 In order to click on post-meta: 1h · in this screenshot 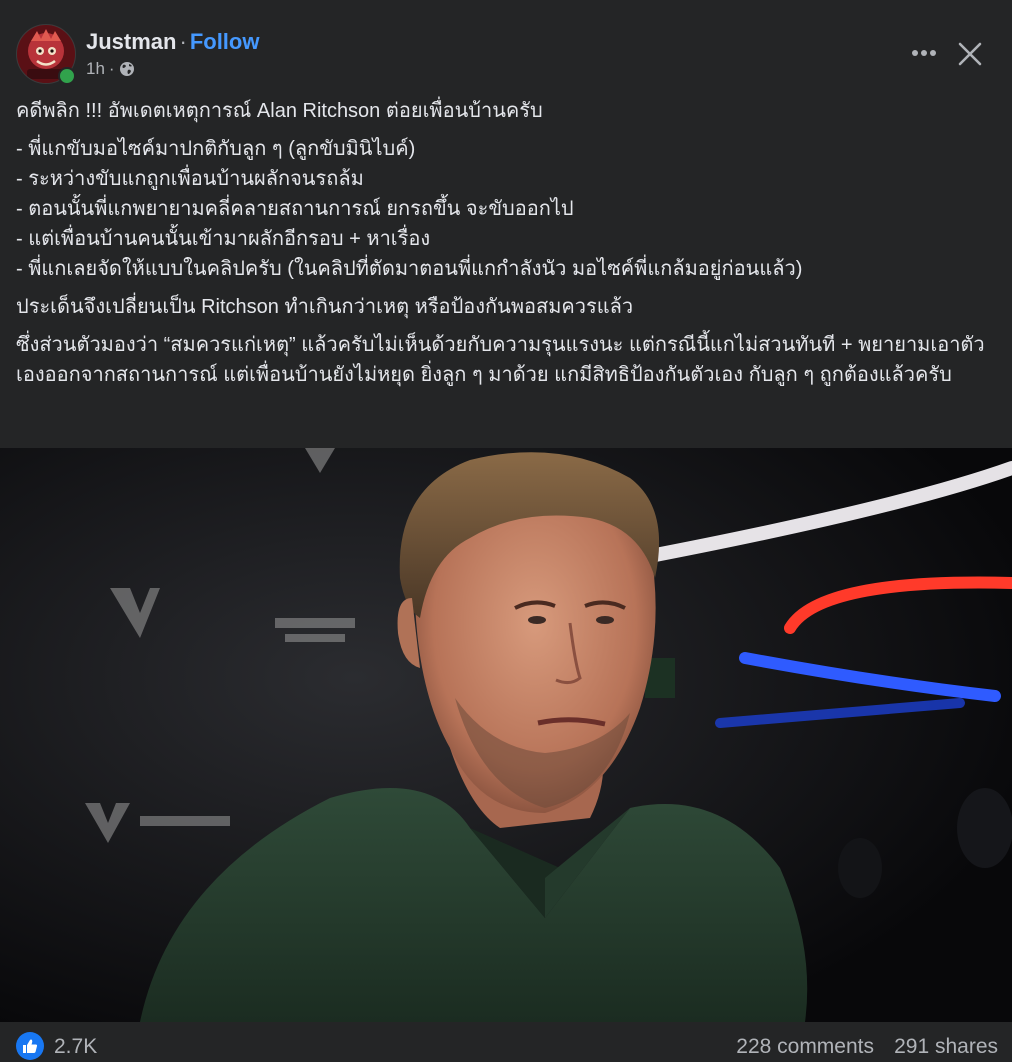, I will do `click(110, 69)`.